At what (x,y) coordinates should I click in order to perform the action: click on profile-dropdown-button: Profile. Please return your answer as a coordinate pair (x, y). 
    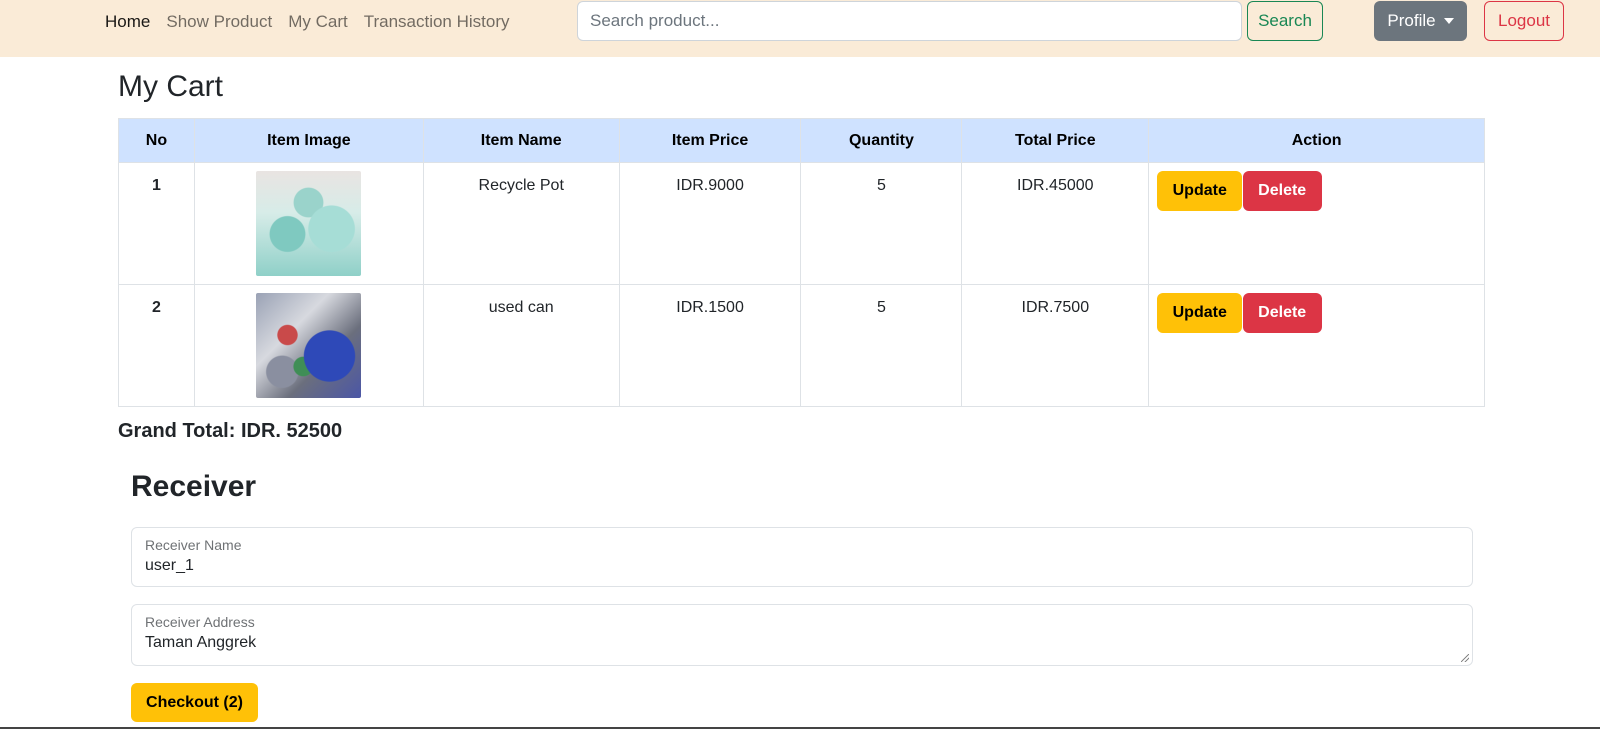
    Looking at the image, I should click on (1420, 21).